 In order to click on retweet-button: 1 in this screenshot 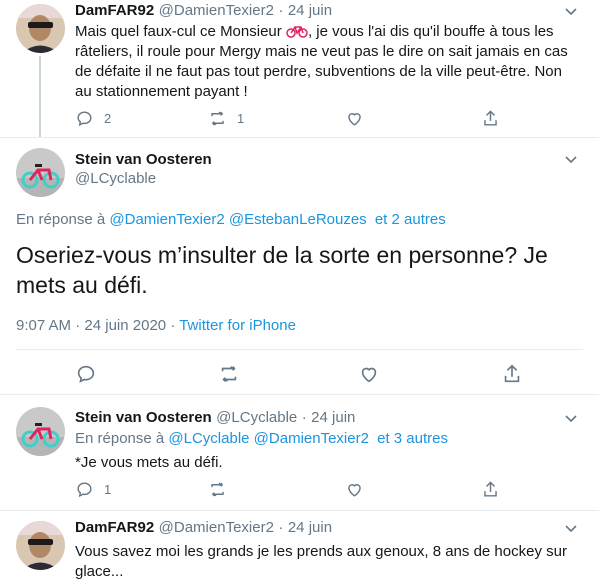, I will do `click(226, 118)`.